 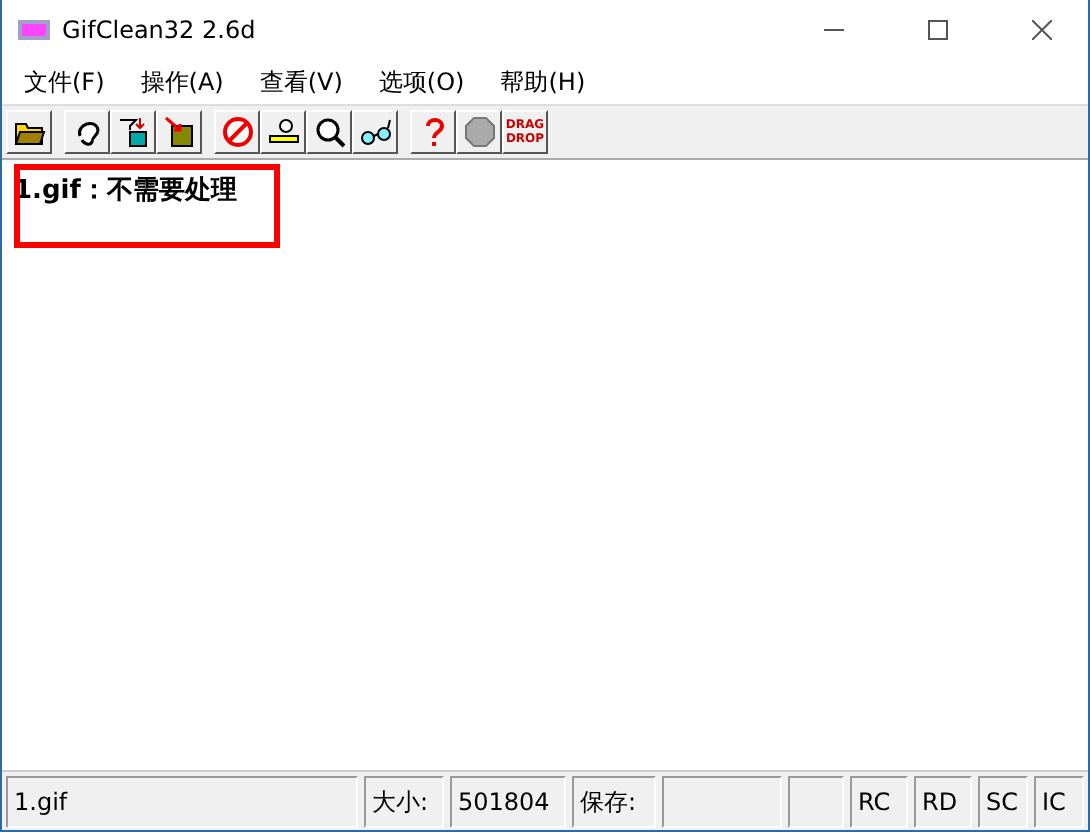 I want to click on menu-item: 帮助(H), so click(x=543, y=82).